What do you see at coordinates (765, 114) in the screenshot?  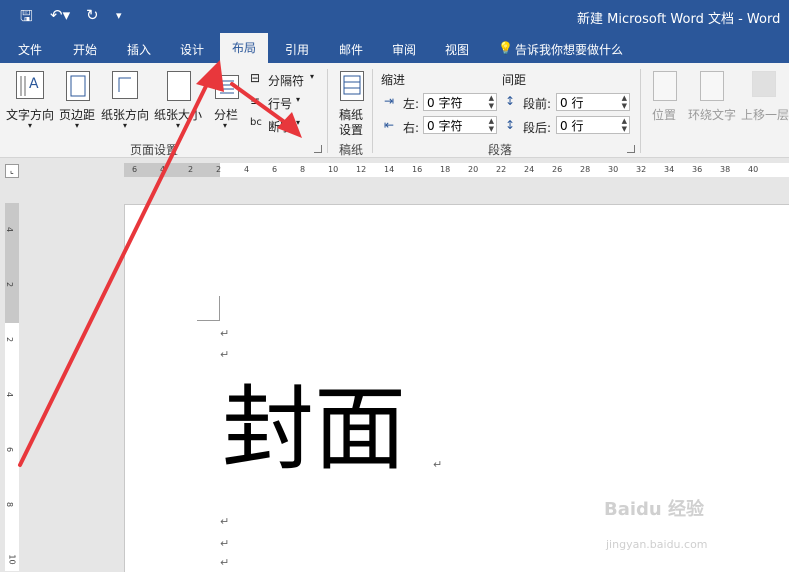 I see `bring-forward-button: 上移一层` at bounding box center [765, 114].